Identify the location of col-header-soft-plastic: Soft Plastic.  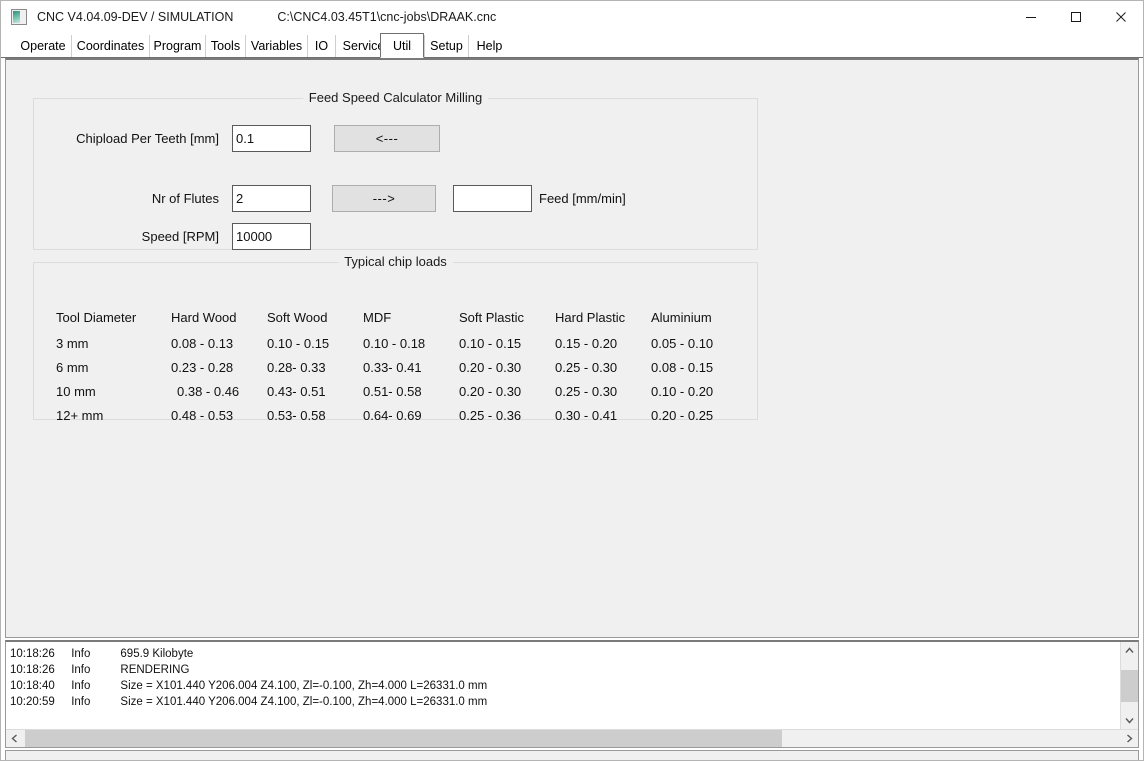
(492, 317).